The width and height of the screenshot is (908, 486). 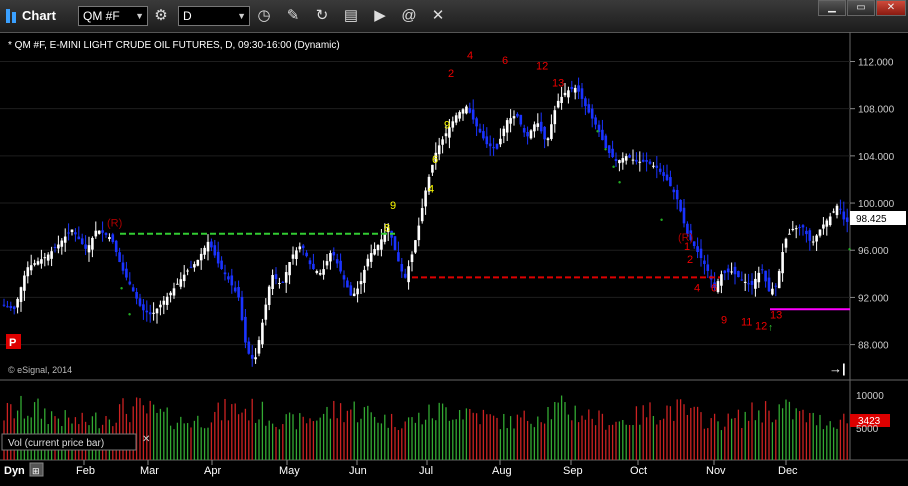 I want to click on x-tick-label: Jul, so click(x=426, y=471).